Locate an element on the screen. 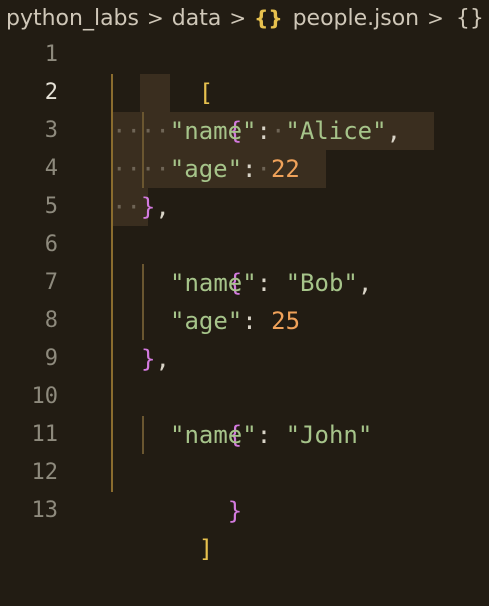  code-line: ····"name":·"Alice", is located at coordinates (256, 131).